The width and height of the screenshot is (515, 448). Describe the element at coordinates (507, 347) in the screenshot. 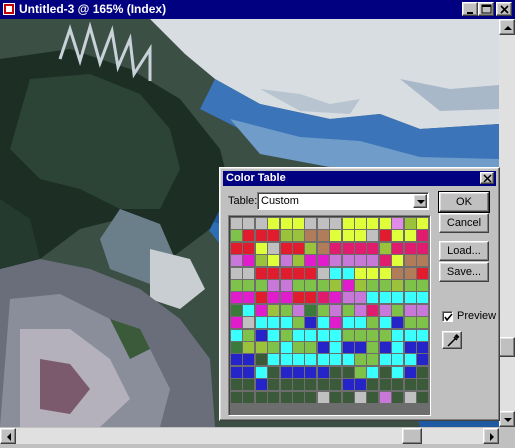

I see `vertical-scroll-thumb` at that location.